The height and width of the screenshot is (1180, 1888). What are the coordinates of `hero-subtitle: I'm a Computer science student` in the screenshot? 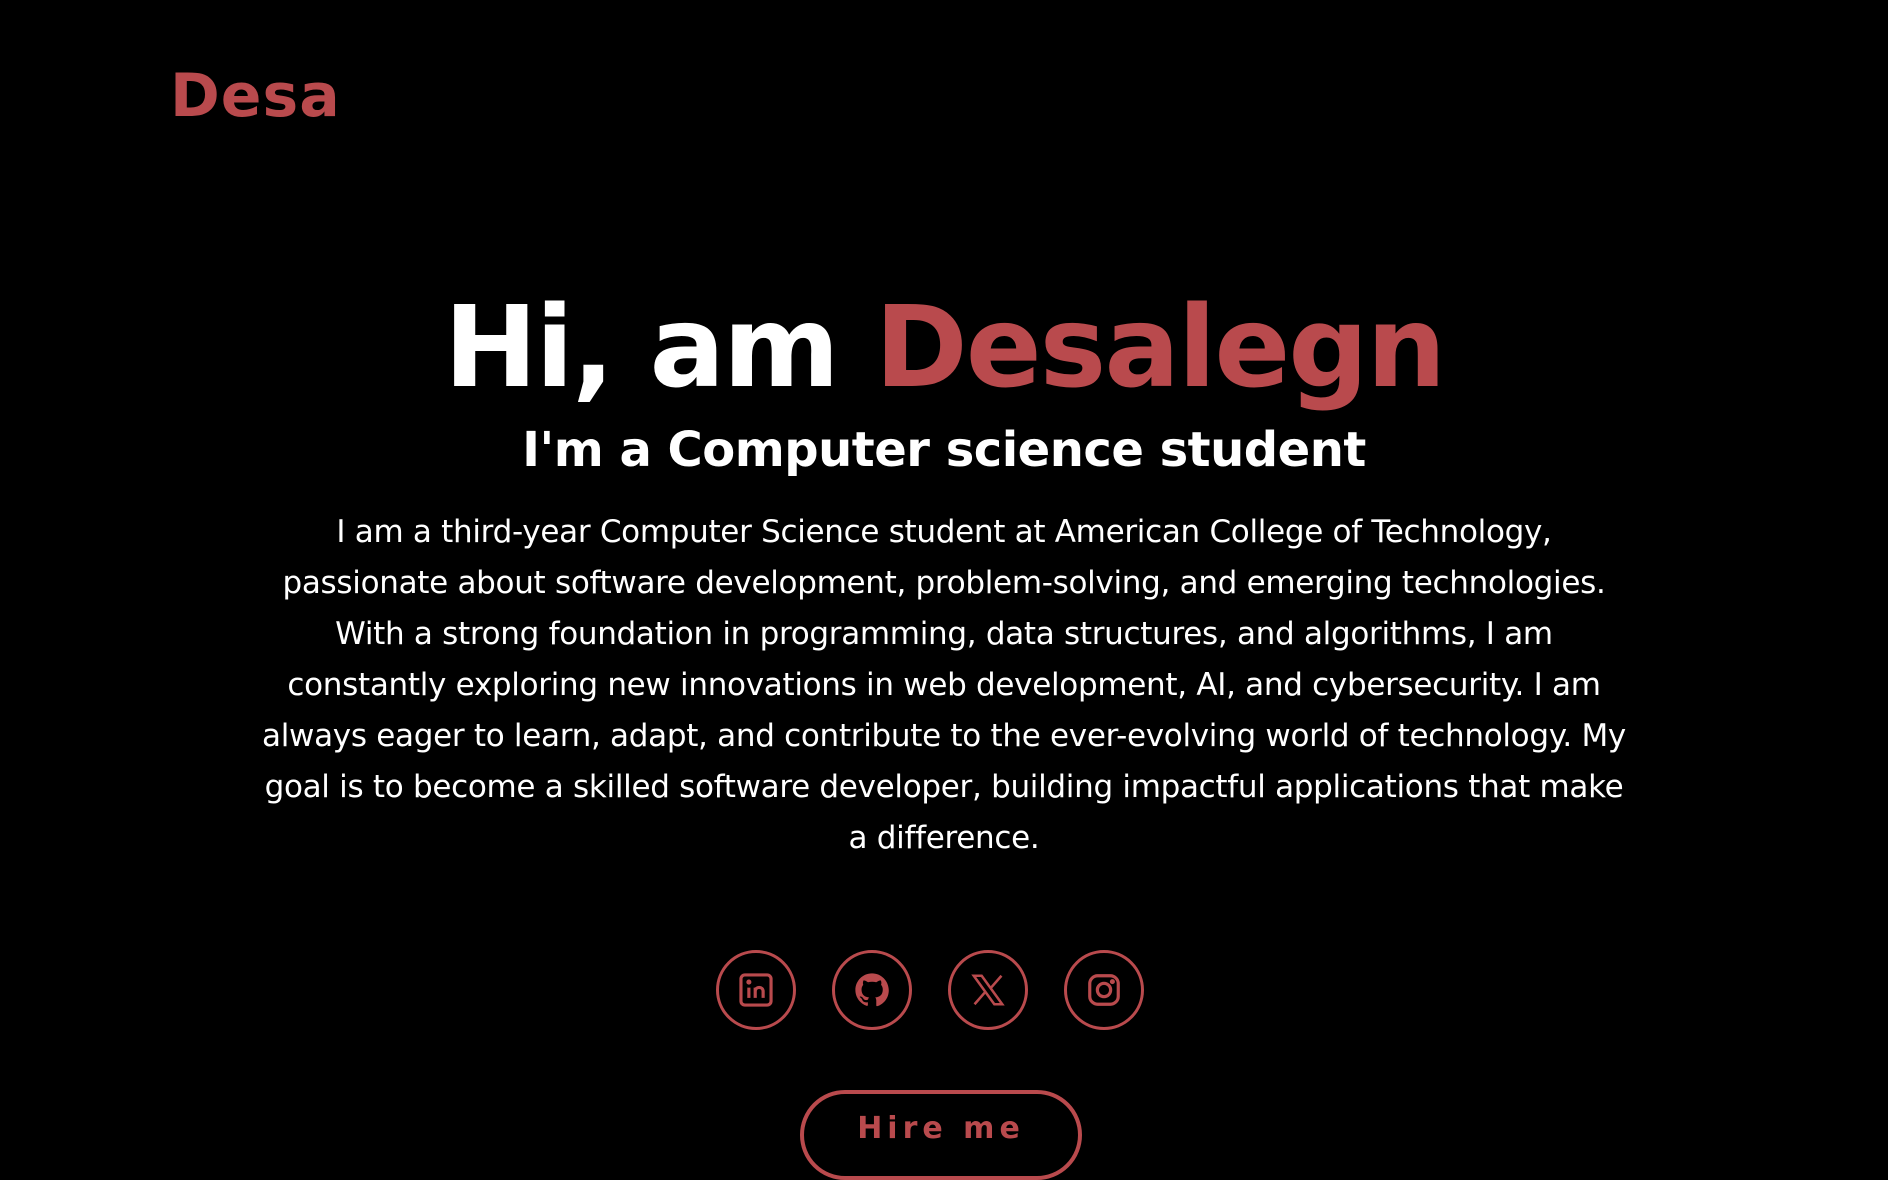 It's located at (944, 449).